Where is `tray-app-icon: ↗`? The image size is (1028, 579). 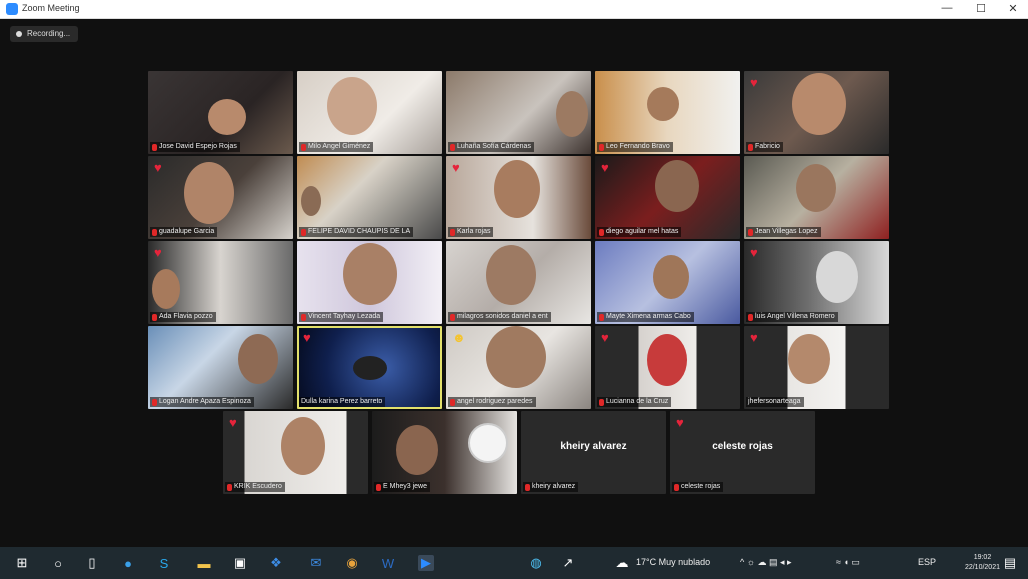 tray-app-icon: ↗ is located at coordinates (568, 563).